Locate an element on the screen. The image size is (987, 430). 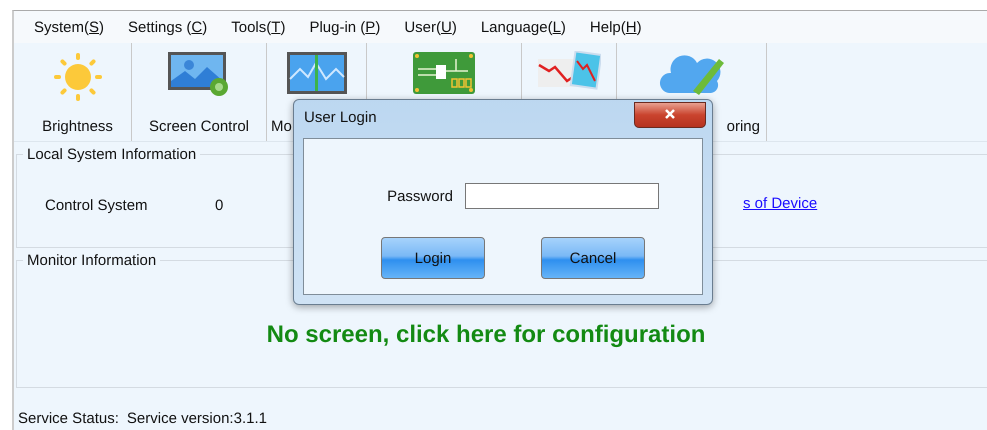
menu-item: Help(H) is located at coordinates (616, 27).